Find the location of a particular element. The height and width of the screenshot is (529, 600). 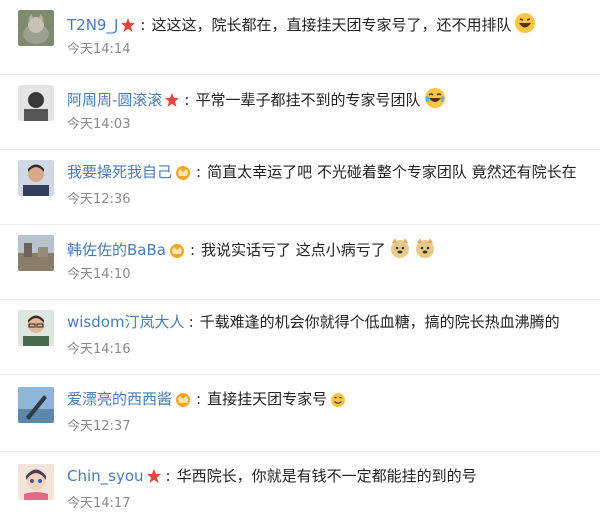

username: Chin_syou is located at coordinates (105, 476).